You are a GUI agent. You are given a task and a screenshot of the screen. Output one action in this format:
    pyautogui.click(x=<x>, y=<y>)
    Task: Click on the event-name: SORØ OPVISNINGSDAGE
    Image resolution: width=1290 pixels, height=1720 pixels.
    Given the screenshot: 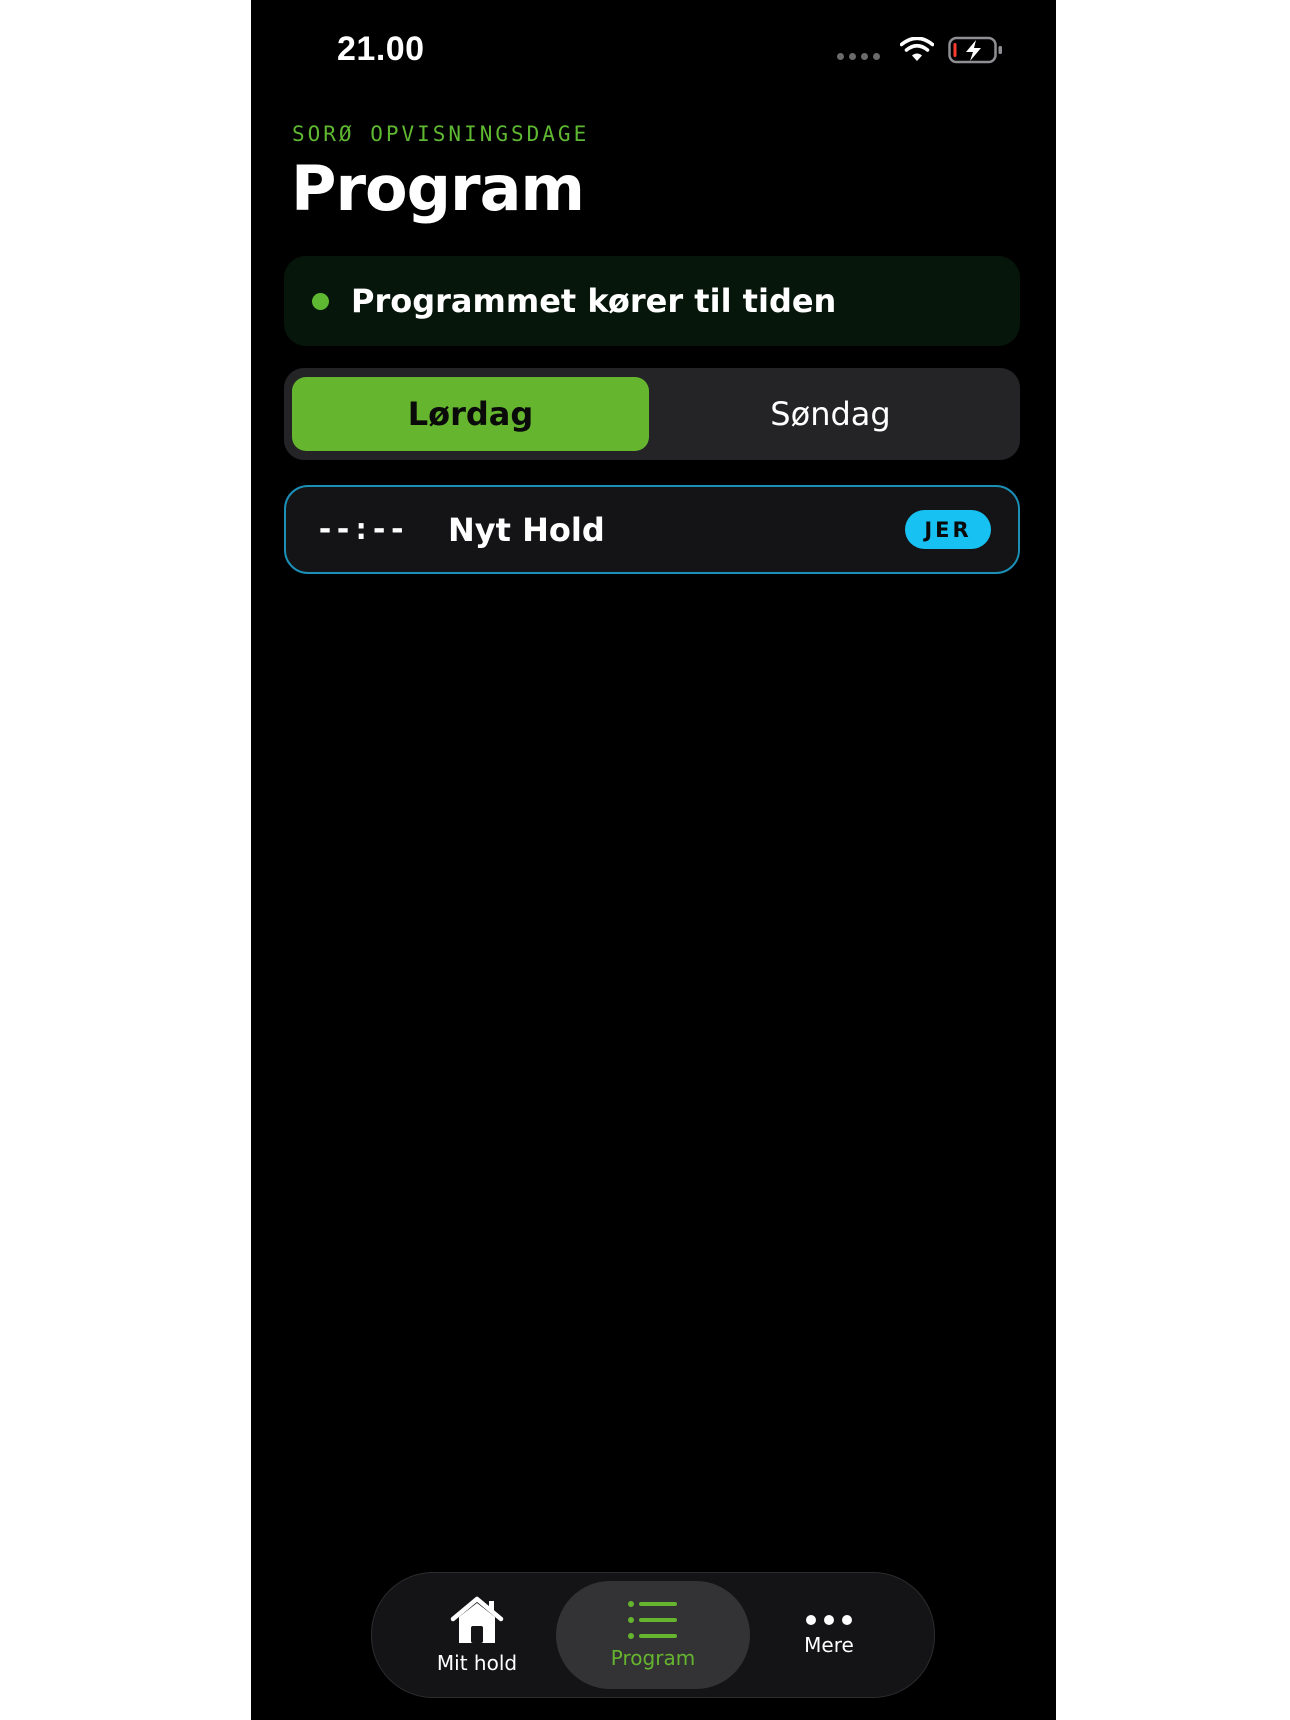 What is the action you would take?
    pyautogui.click(x=441, y=134)
    